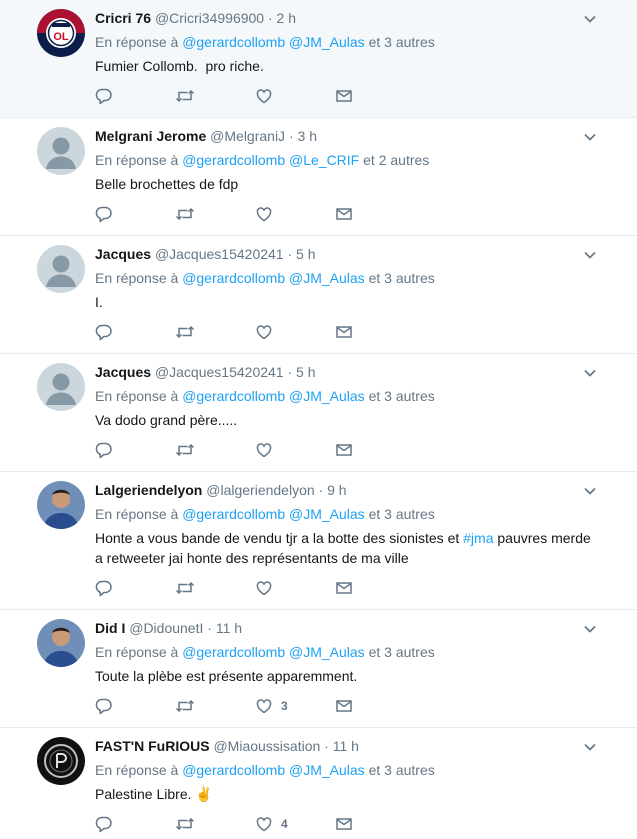 The image size is (637, 839). What do you see at coordinates (324, 160) in the screenshot?
I see `mention-link: @Le_CRIF` at bounding box center [324, 160].